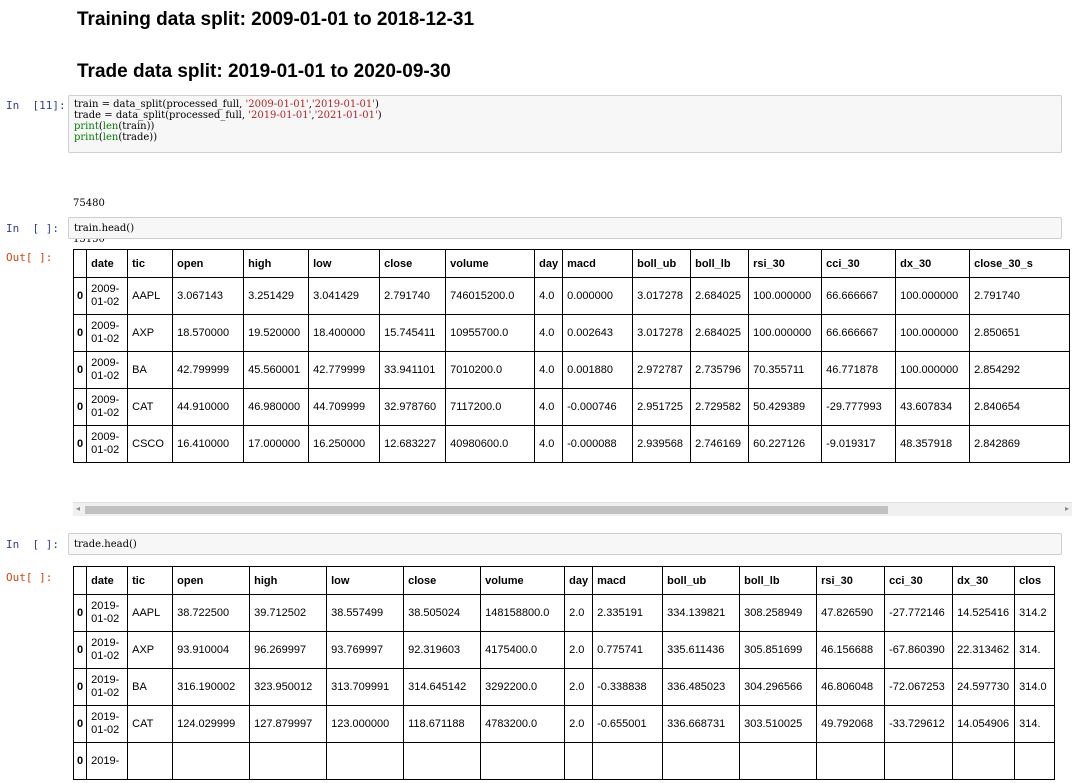 The image size is (1080, 783). Describe the element at coordinates (413, 444) in the screenshot. I see `table-cell: 12.683227` at that location.